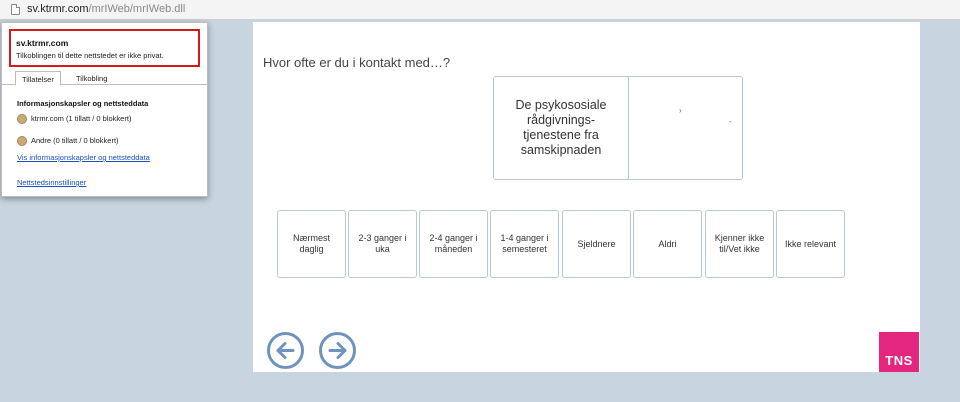 This screenshot has height=402, width=960. What do you see at coordinates (15, 9) in the screenshot?
I see `page-info-icon` at bounding box center [15, 9].